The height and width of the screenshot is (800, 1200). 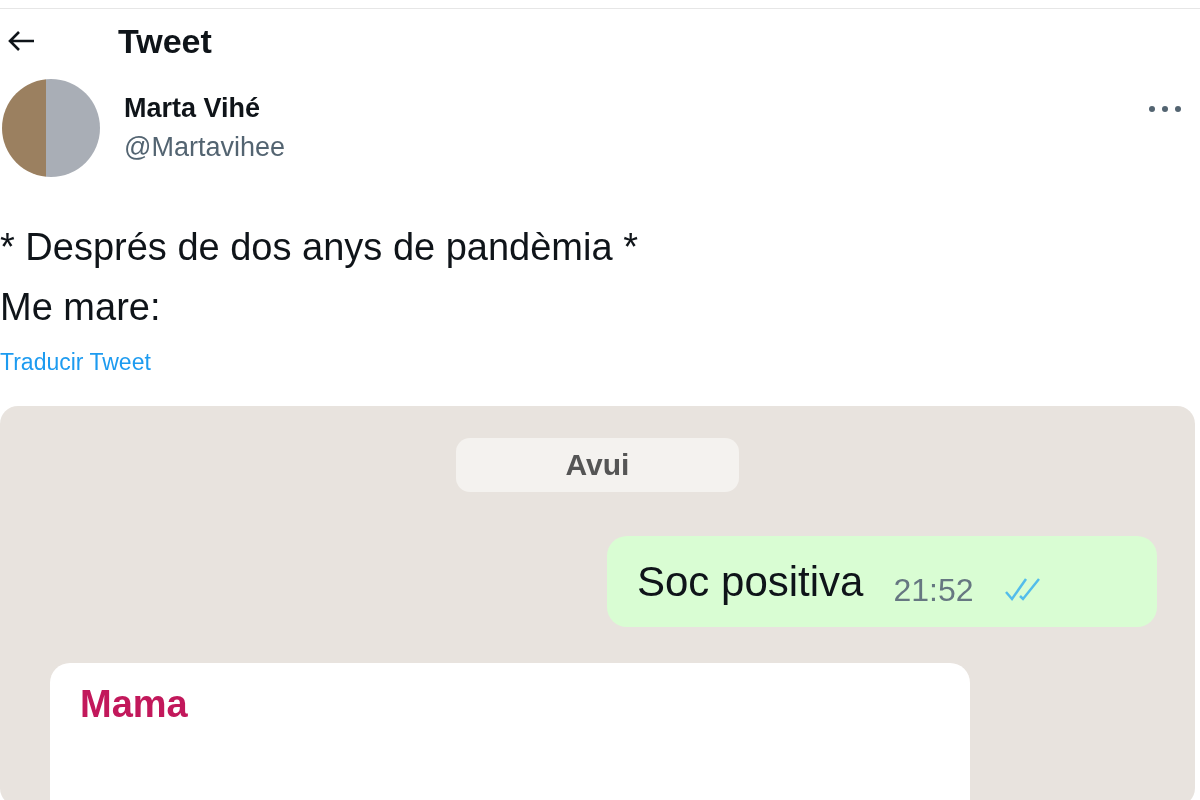 I want to click on author-name: Marta Vihé, so click(x=624, y=108).